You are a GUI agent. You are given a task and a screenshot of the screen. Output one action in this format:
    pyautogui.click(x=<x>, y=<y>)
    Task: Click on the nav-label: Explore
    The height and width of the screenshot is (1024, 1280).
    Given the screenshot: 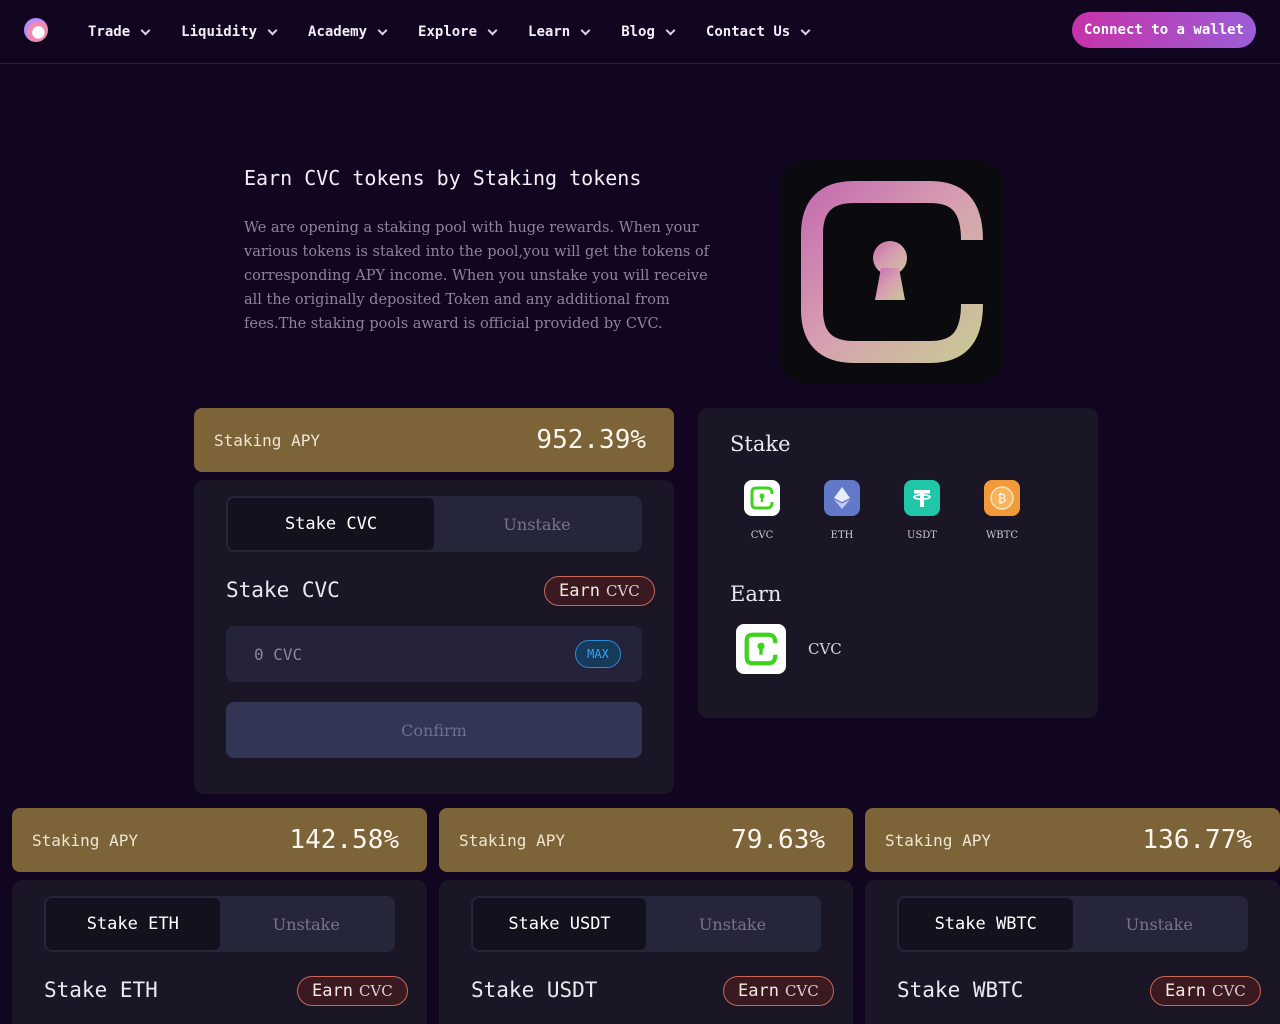 What is the action you would take?
    pyautogui.click(x=448, y=32)
    